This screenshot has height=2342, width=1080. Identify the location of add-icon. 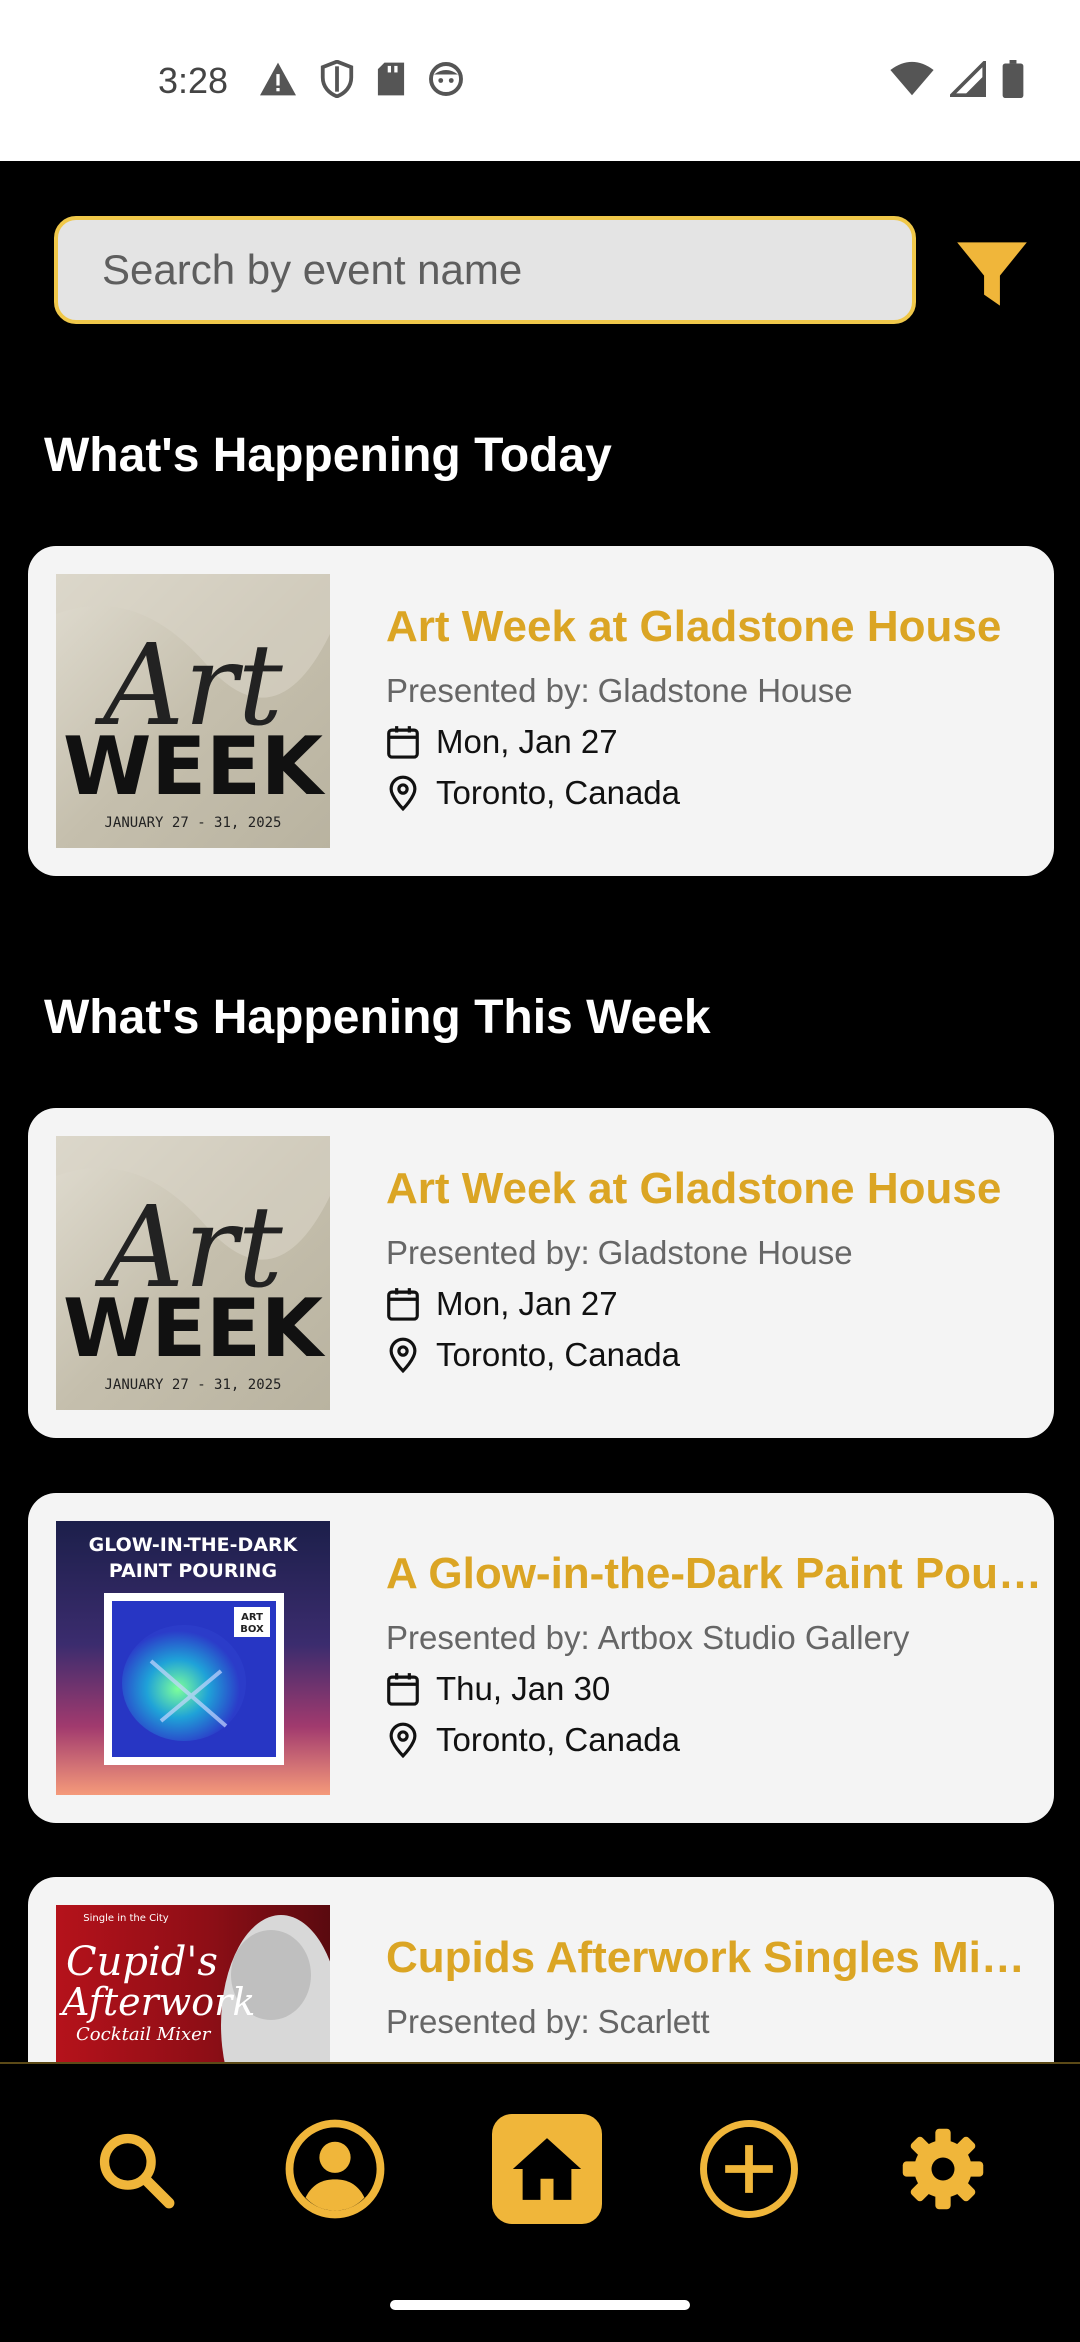
(749, 2169).